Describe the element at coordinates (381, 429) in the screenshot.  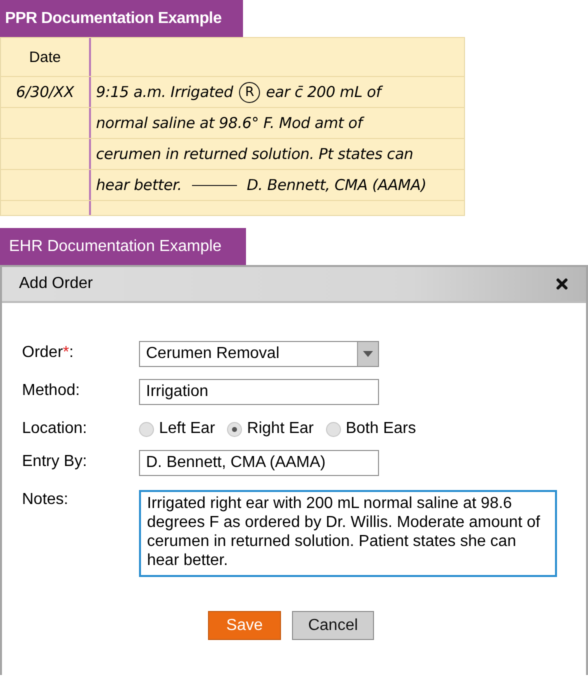
I see `radio-label: Both Ears` at that location.